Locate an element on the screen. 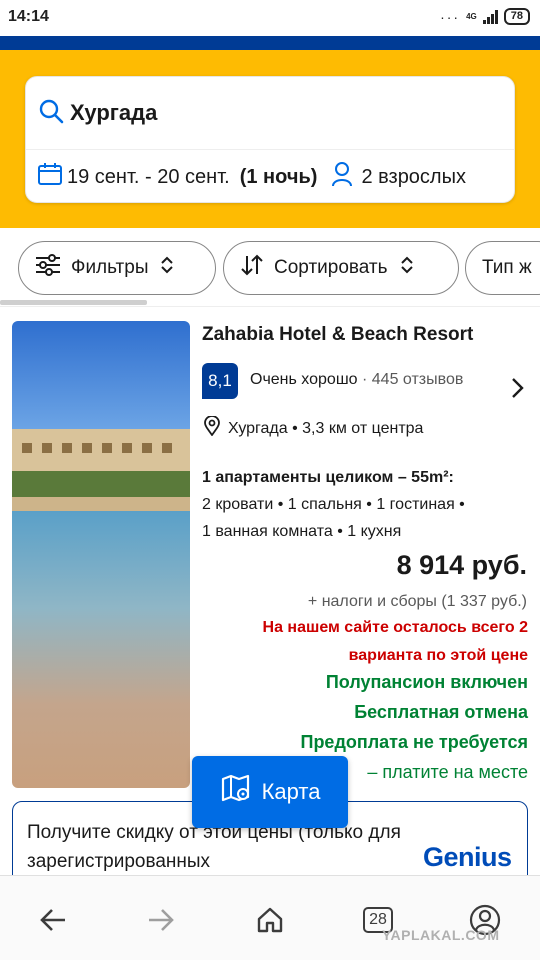  scarcity-message: На нашем сайте осталось всего 2 is located at coordinates (395, 627).